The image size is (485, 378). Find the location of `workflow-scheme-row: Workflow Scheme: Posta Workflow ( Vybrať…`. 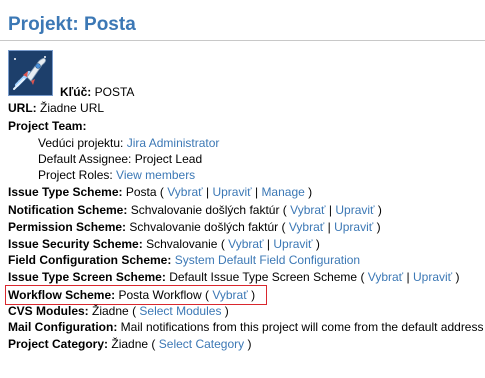

workflow-scheme-row: Workflow Scheme: Posta Workflow ( Vybrať… is located at coordinates (131, 295).